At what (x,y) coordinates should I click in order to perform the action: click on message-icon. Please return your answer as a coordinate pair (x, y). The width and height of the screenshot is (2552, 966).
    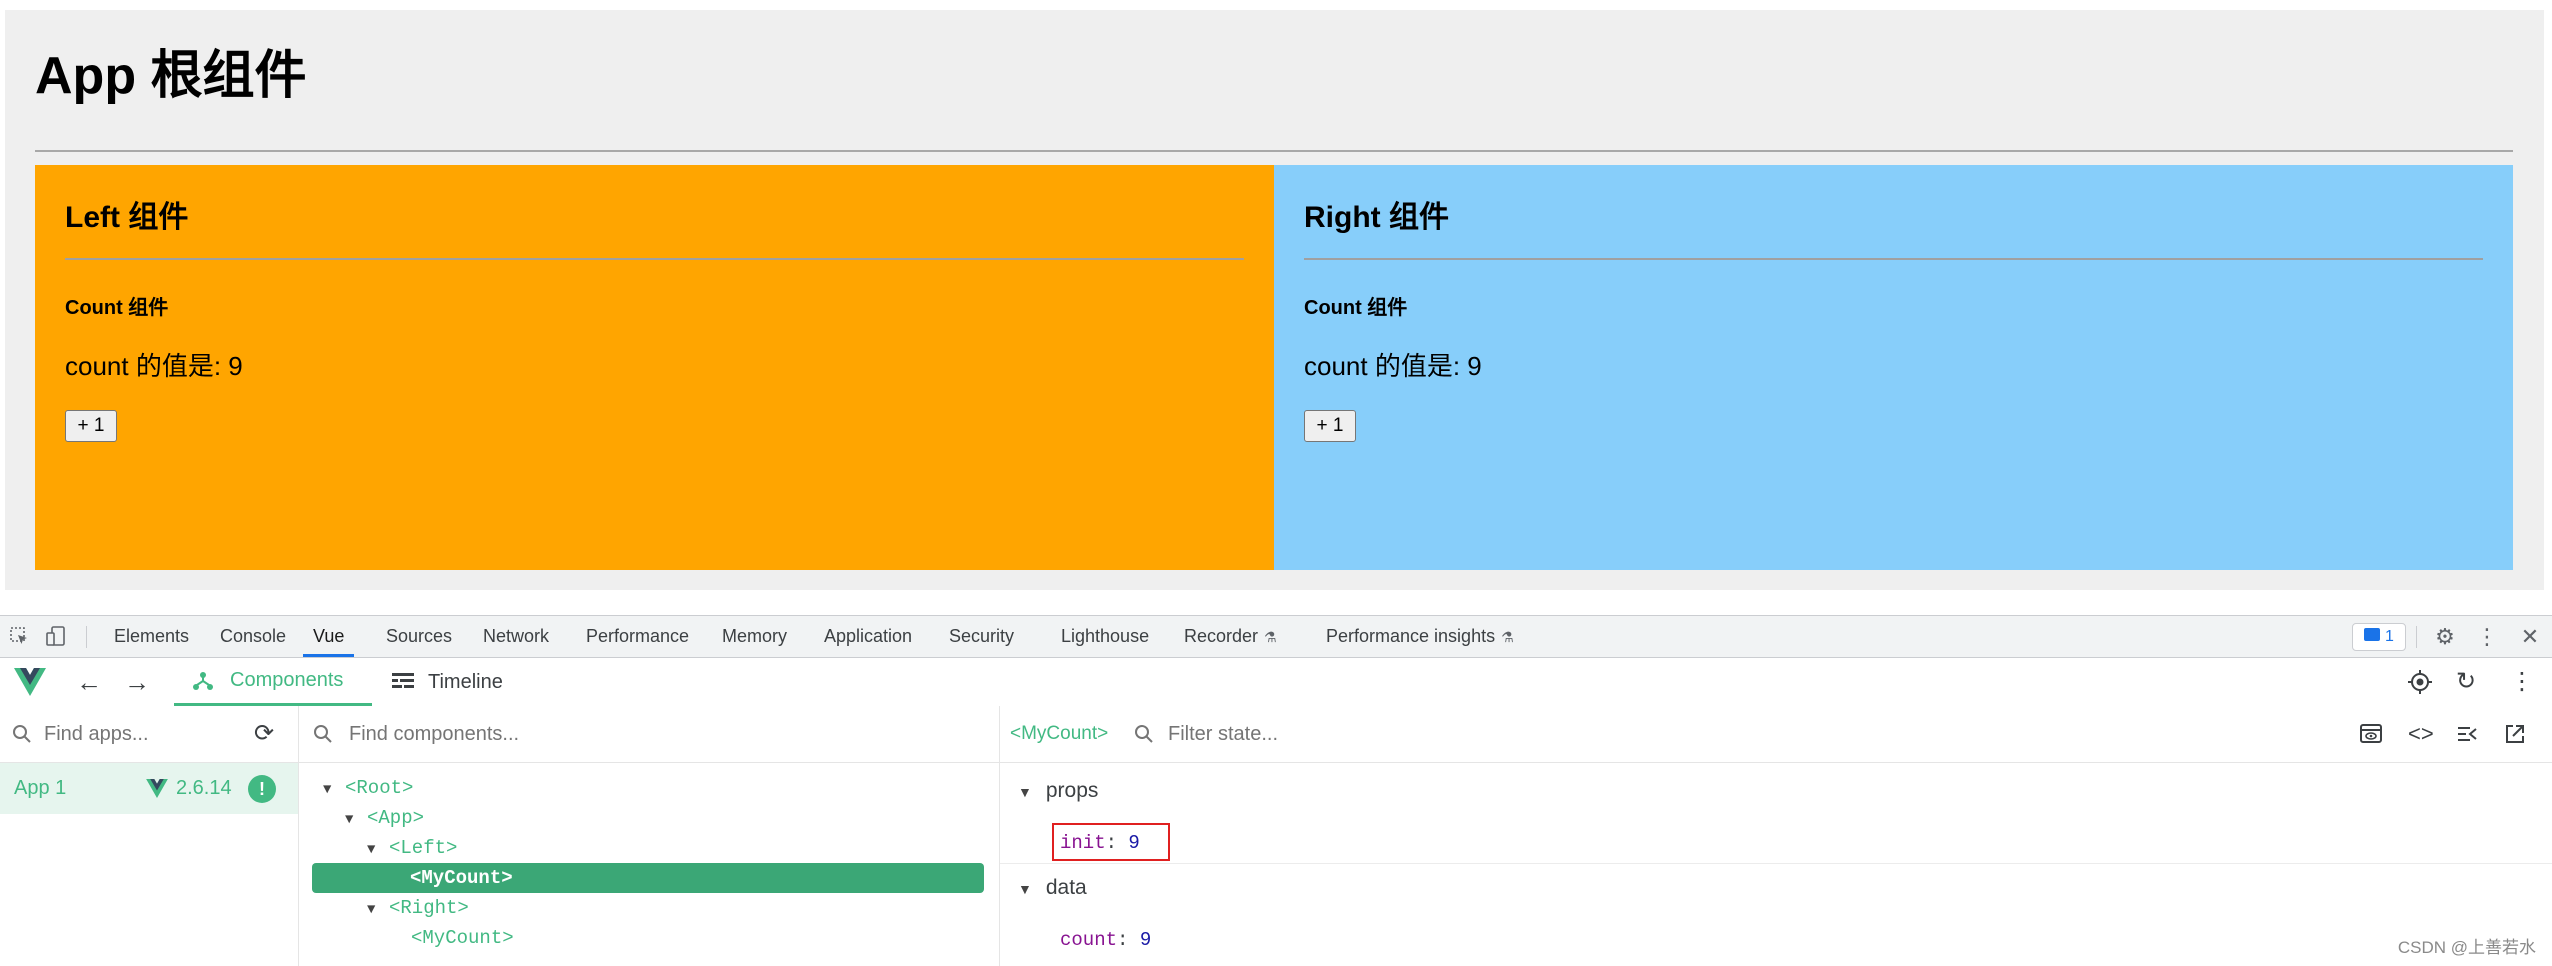
    Looking at the image, I should click on (2372, 635).